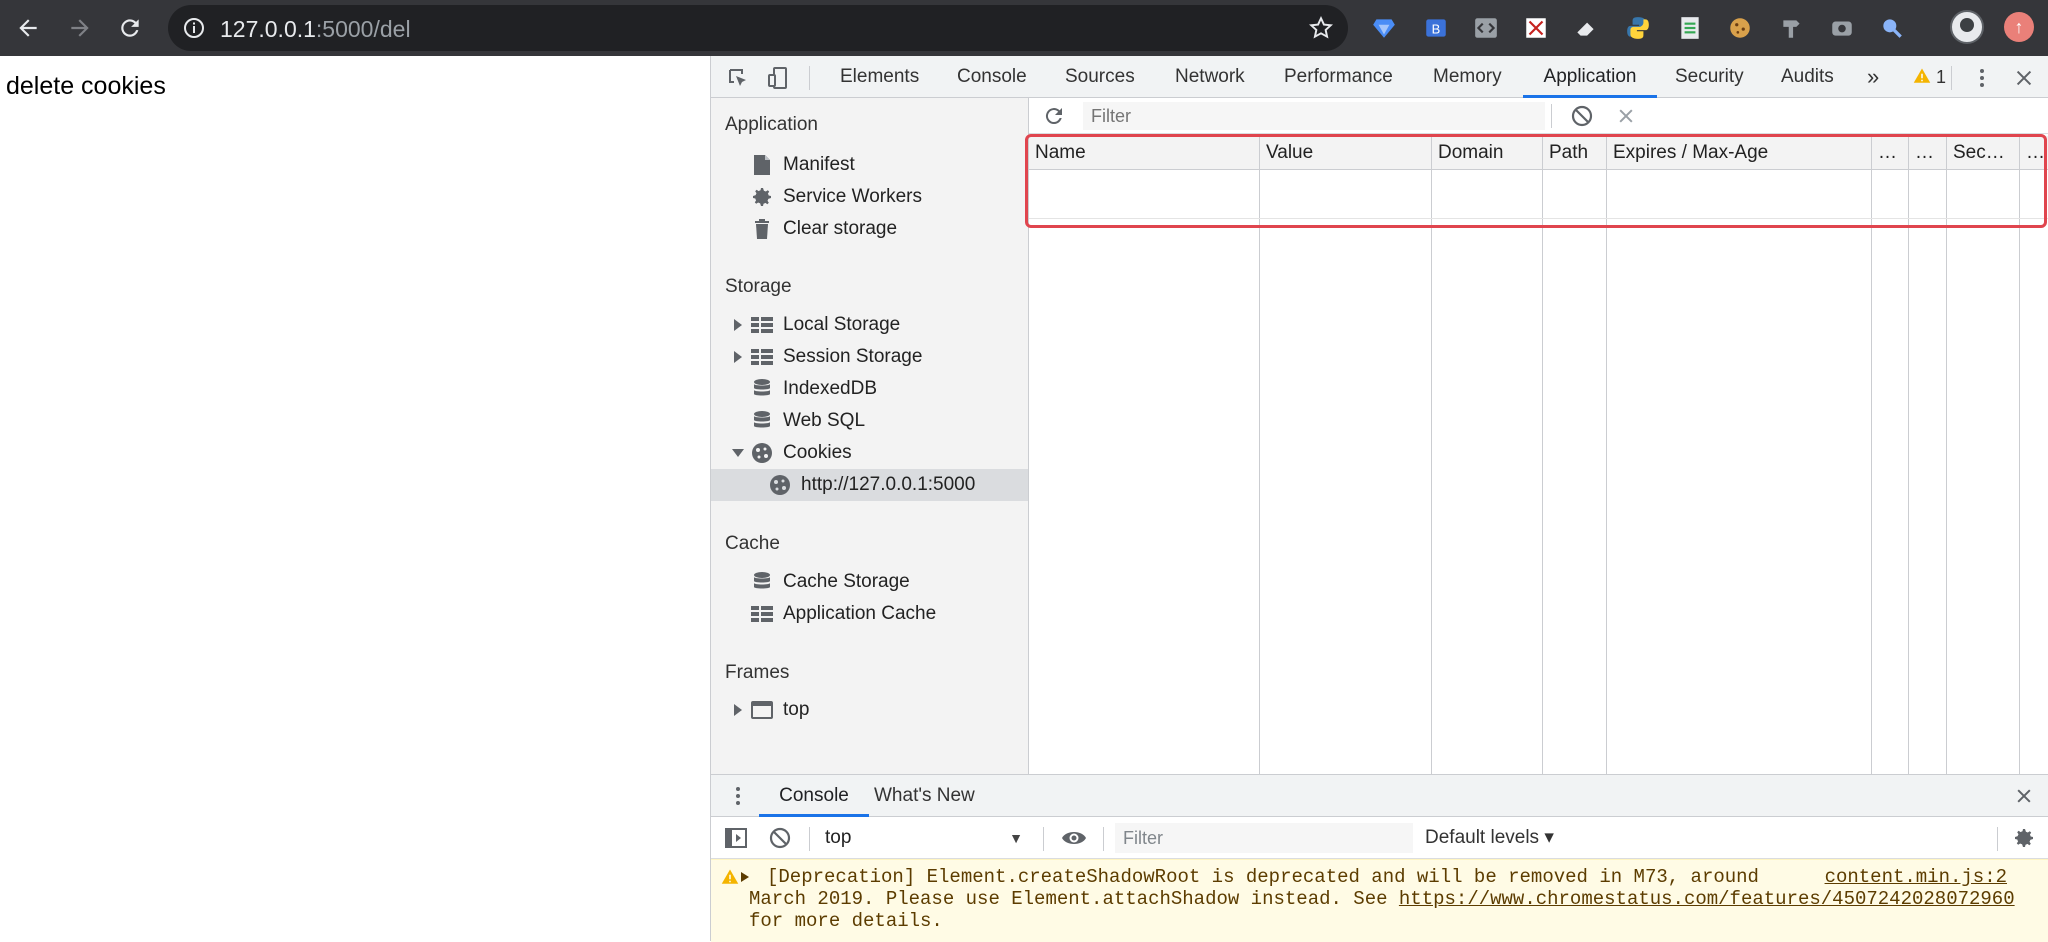 The image size is (2048, 942). Describe the element at coordinates (738, 453) in the screenshot. I see `collapse-arrow-icon` at that location.